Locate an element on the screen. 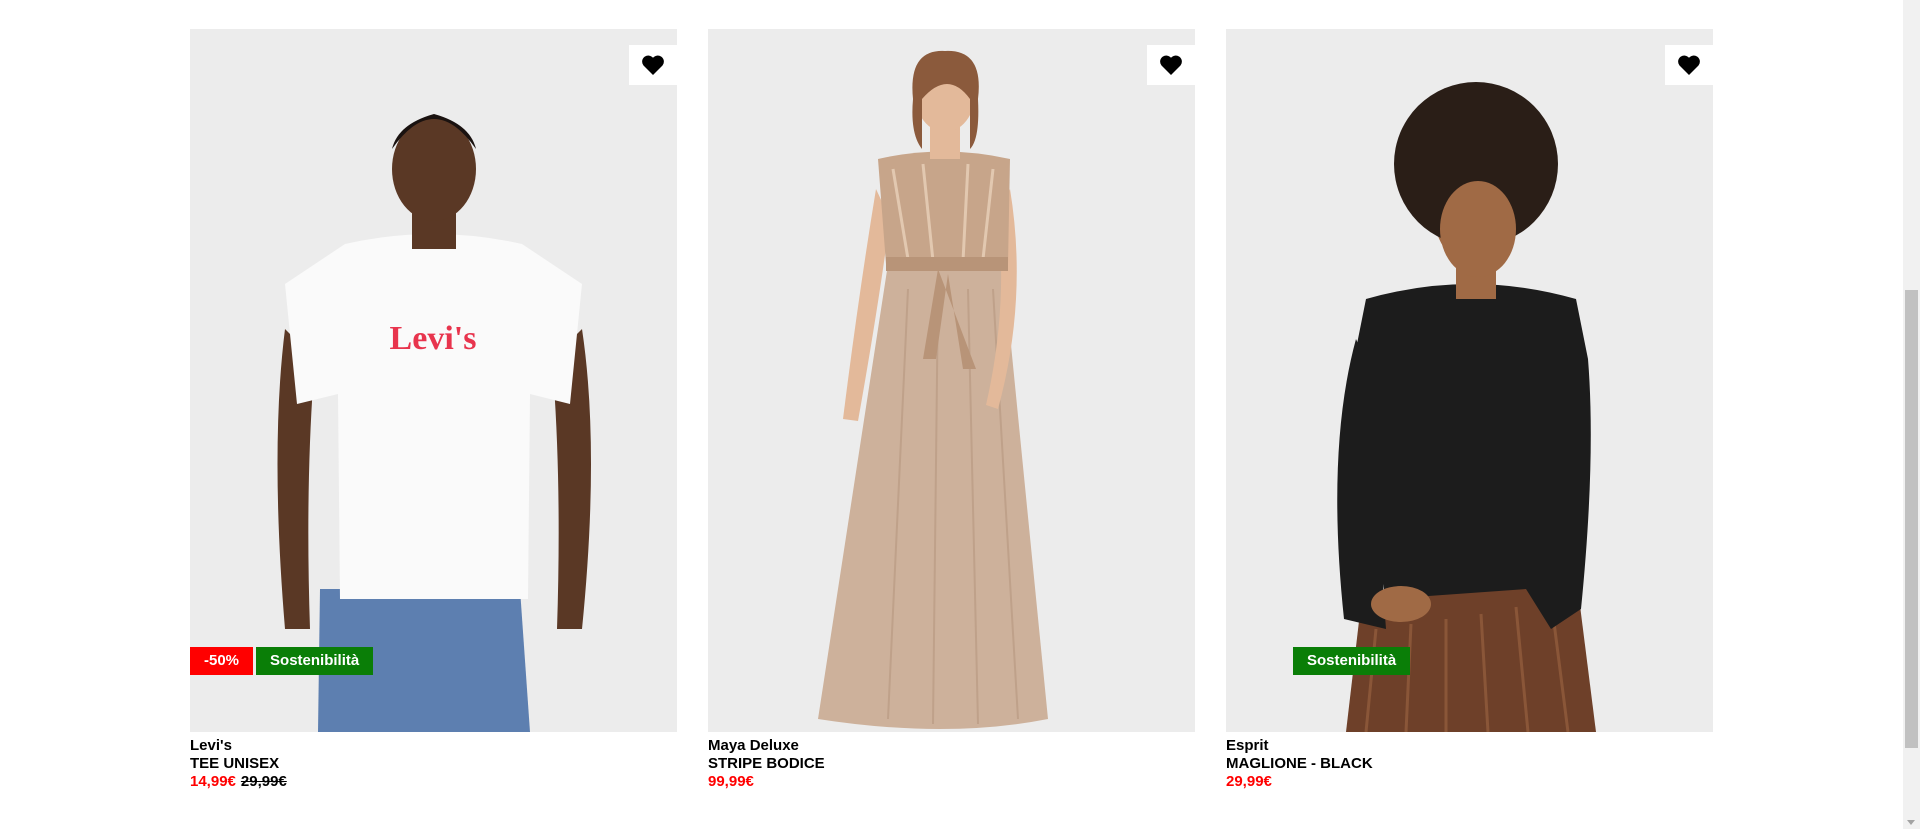  sale-price: 99,99€ is located at coordinates (731, 781).